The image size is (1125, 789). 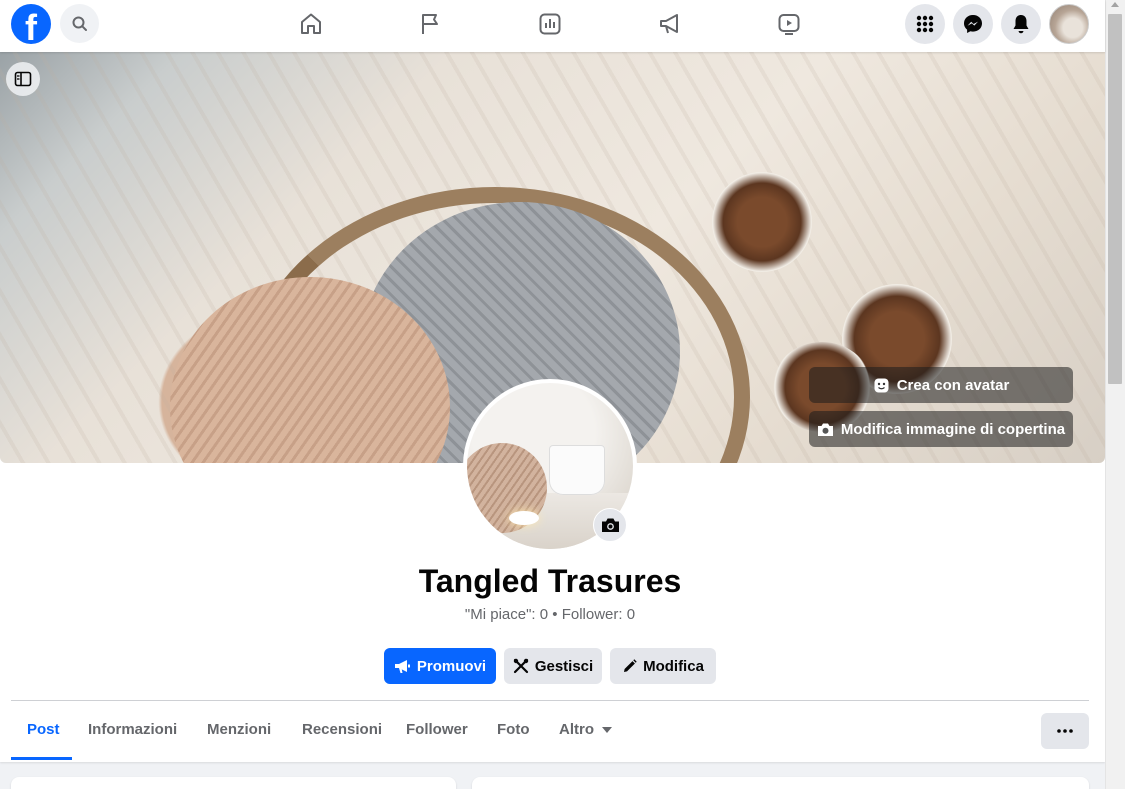 What do you see at coordinates (762, 222) in the screenshot?
I see `cover-pinecone` at bounding box center [762, 222].